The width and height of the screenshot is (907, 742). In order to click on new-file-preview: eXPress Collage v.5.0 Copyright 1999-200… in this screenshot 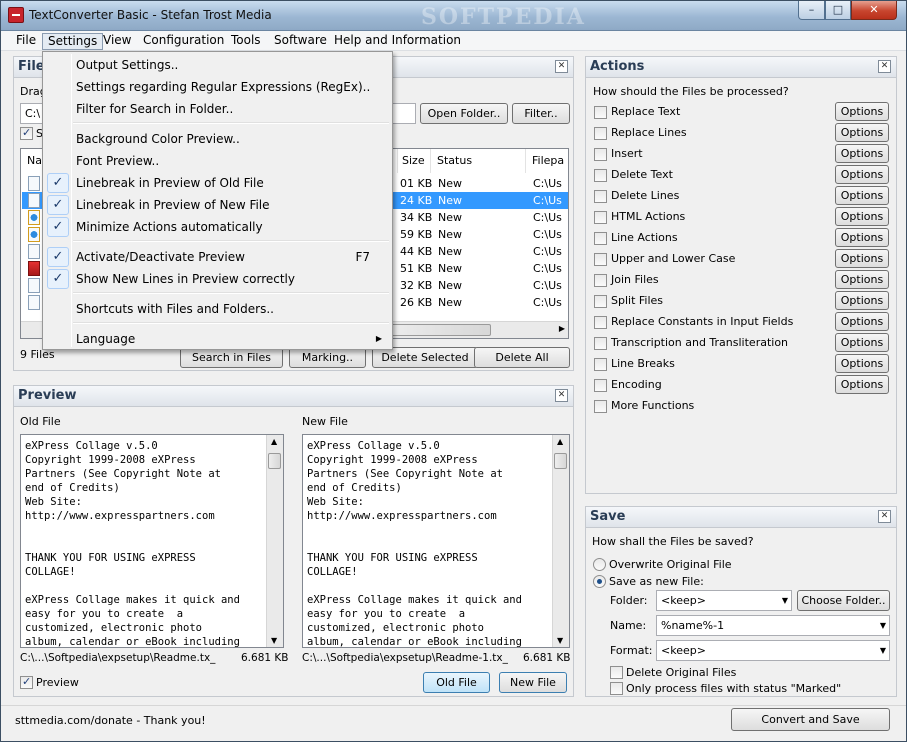, I will do `click(436, 541)`.